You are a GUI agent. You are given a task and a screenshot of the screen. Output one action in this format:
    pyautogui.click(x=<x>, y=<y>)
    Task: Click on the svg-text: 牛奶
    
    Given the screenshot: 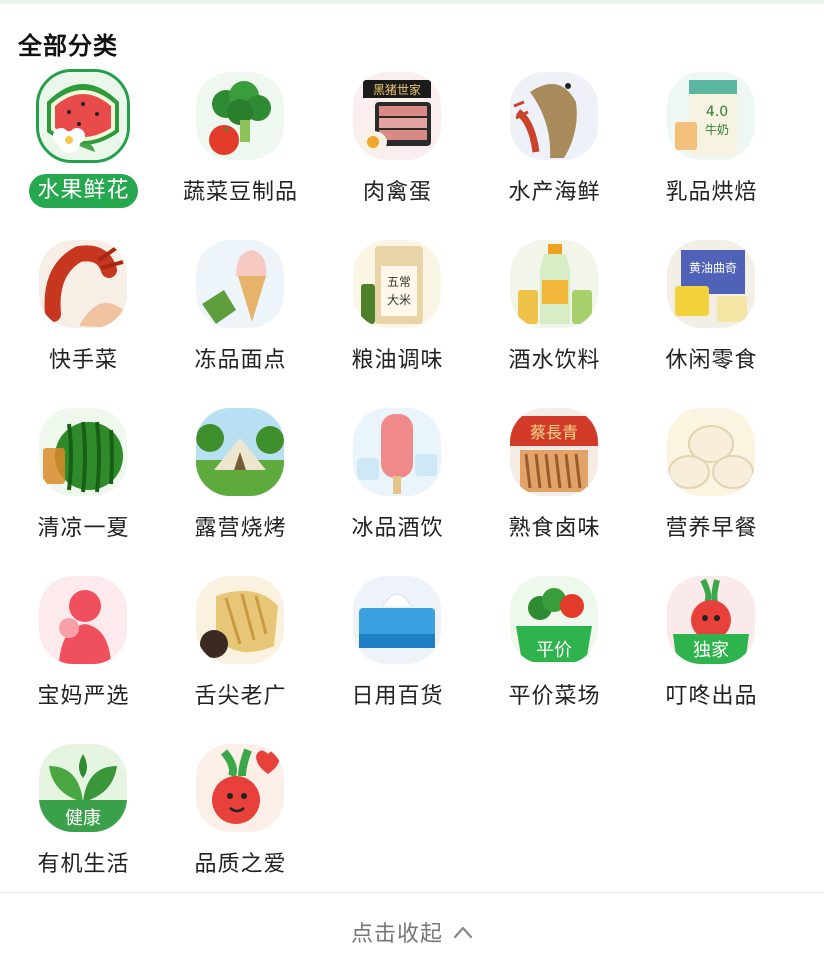 What is the action you would take?
    pyautogui.click(x=717, y=129)
    